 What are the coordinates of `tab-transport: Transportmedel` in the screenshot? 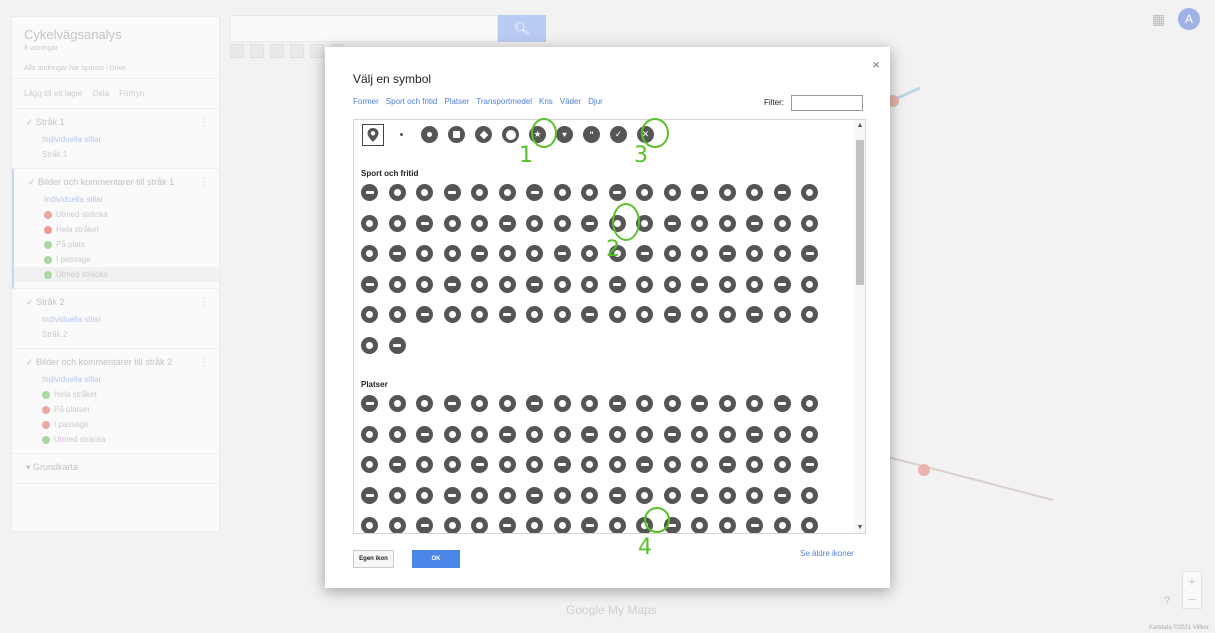 It's located at (504, 101).